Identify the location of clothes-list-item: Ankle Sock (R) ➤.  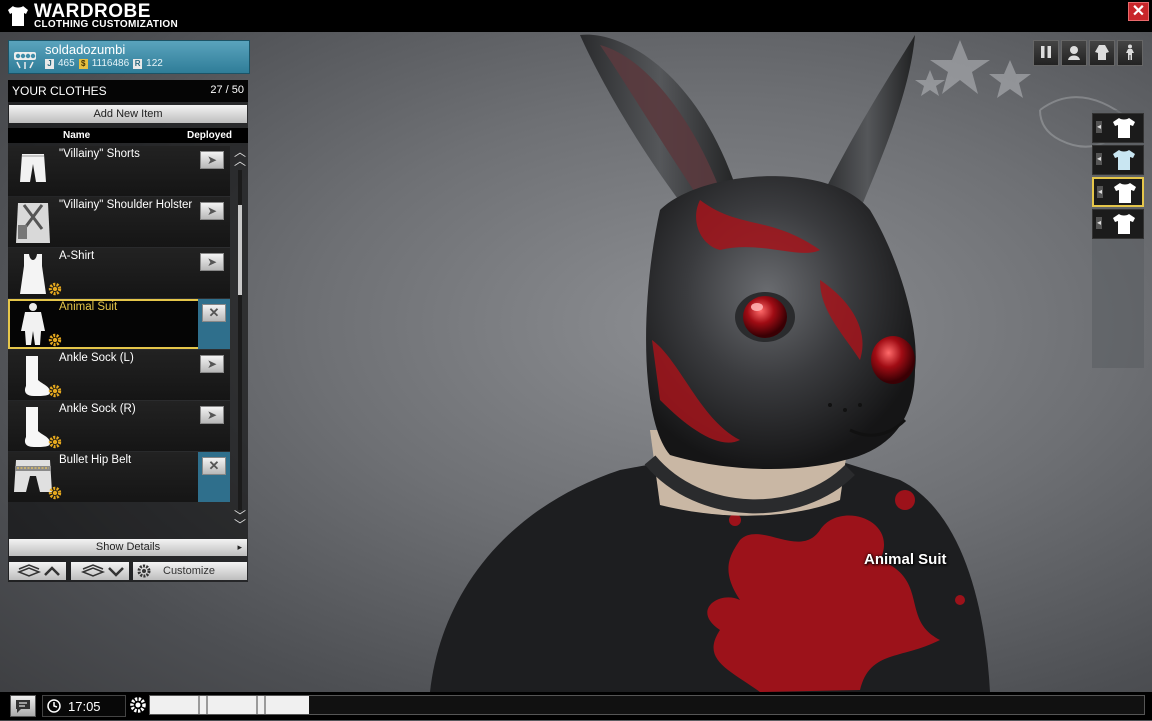
(119, 426).